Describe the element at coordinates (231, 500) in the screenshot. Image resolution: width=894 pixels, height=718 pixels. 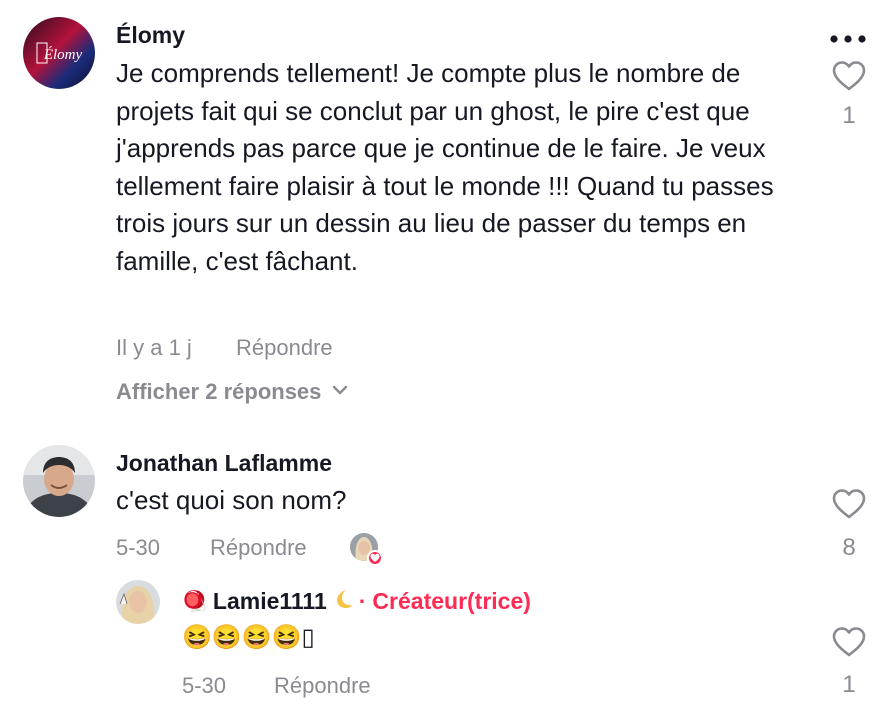
I see `comment-text: c'est quoi son nom?` at that location.